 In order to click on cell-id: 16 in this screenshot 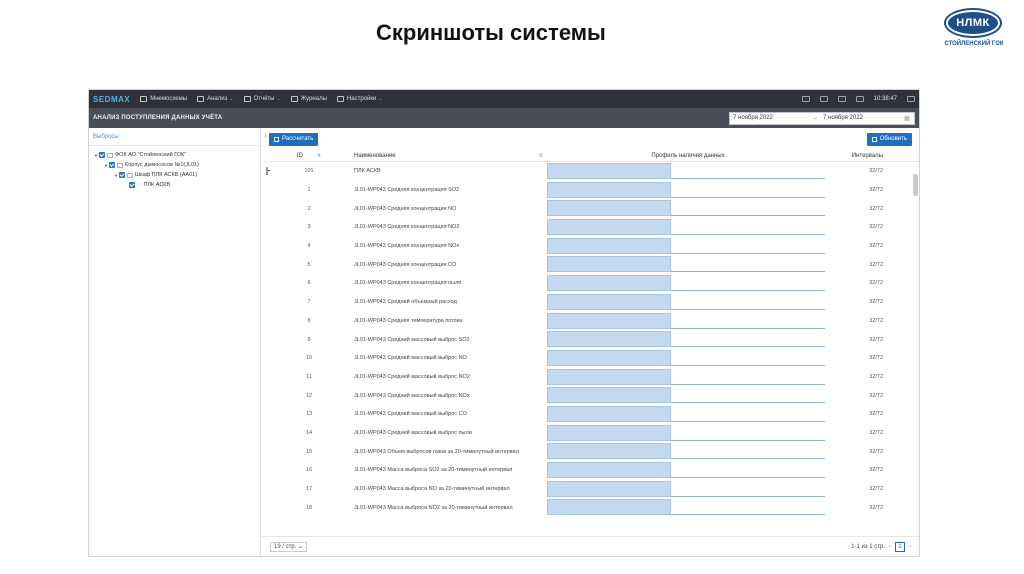, I will do `click(309, 470)`.